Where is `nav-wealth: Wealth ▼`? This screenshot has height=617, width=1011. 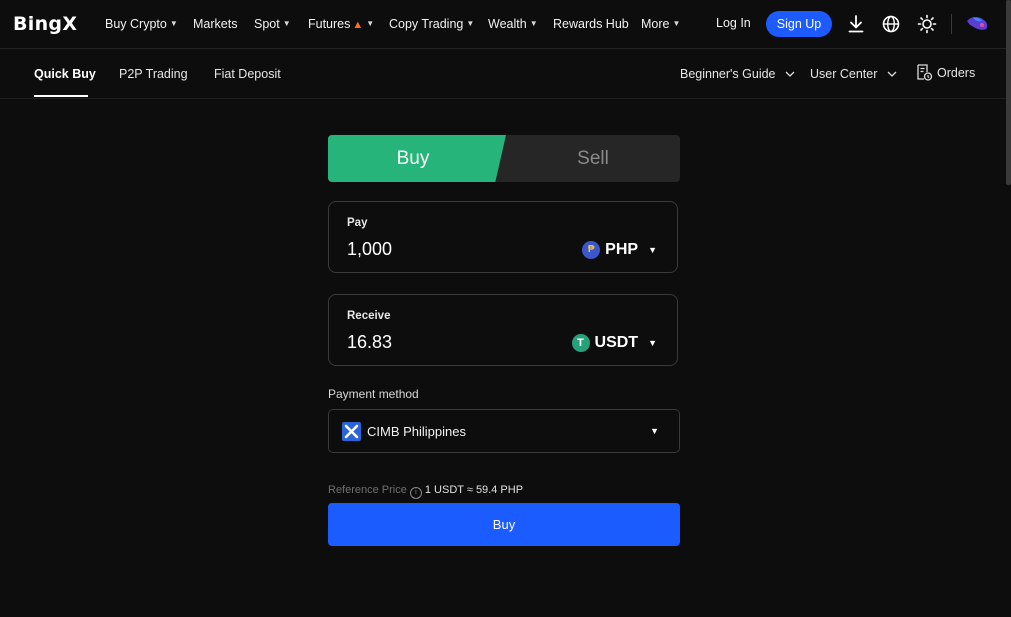 nav-wealth: Wealth ▼ is located at coordinates (513, 24).